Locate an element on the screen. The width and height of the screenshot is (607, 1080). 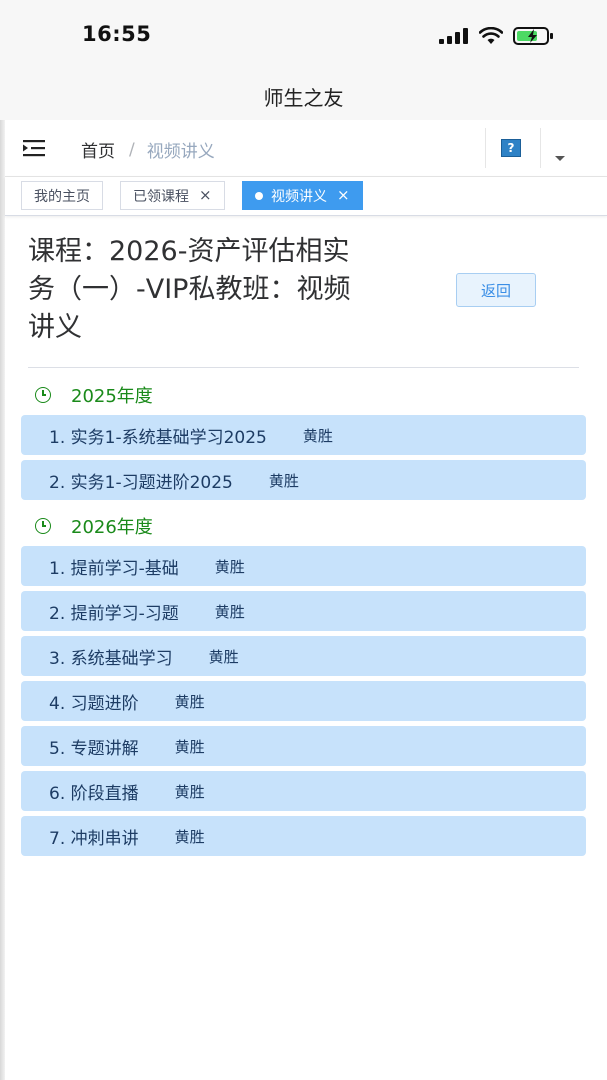
breadcrumb-current: 视频讲义 is located at coordinates (180, 152).